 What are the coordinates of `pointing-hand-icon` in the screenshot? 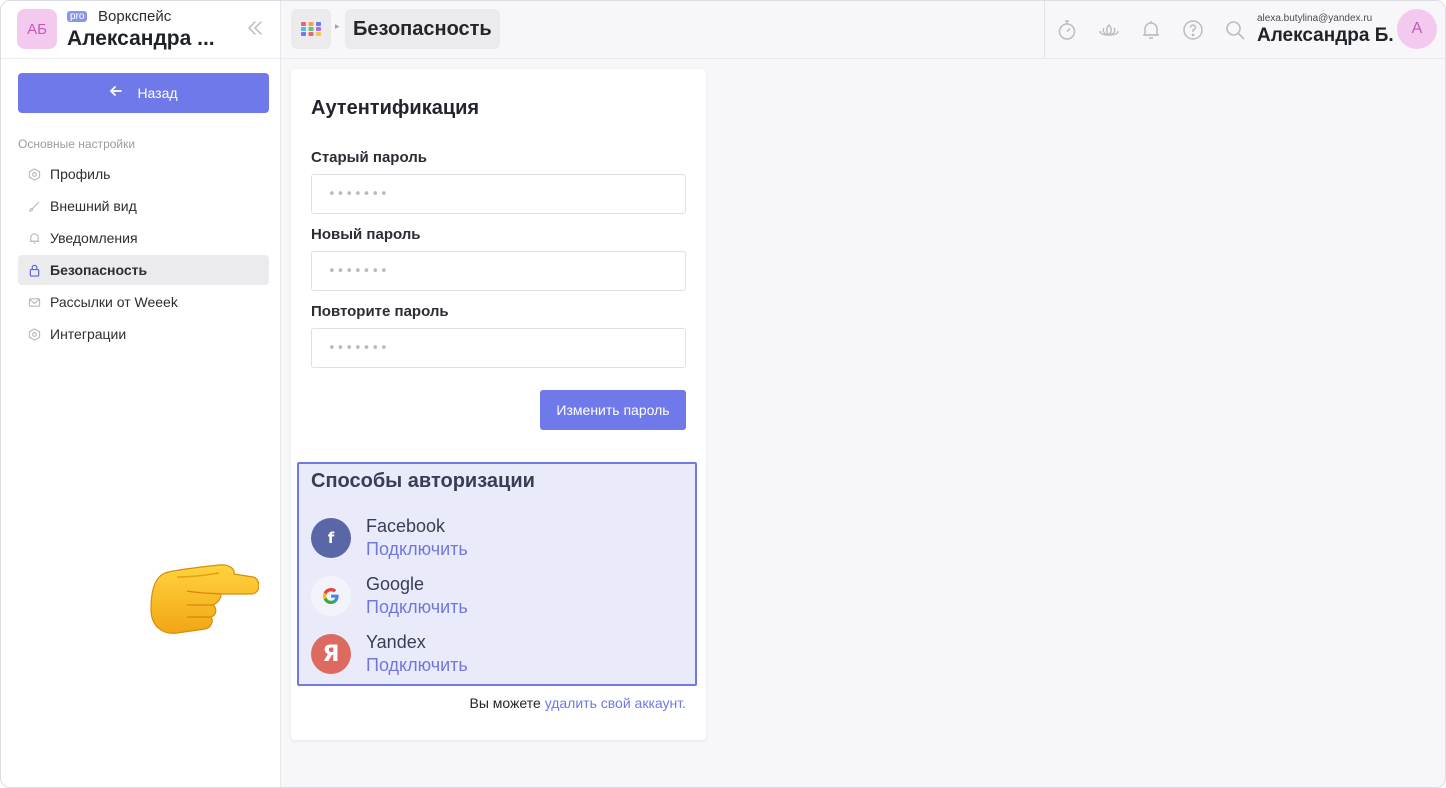 It's located at (203, 599).